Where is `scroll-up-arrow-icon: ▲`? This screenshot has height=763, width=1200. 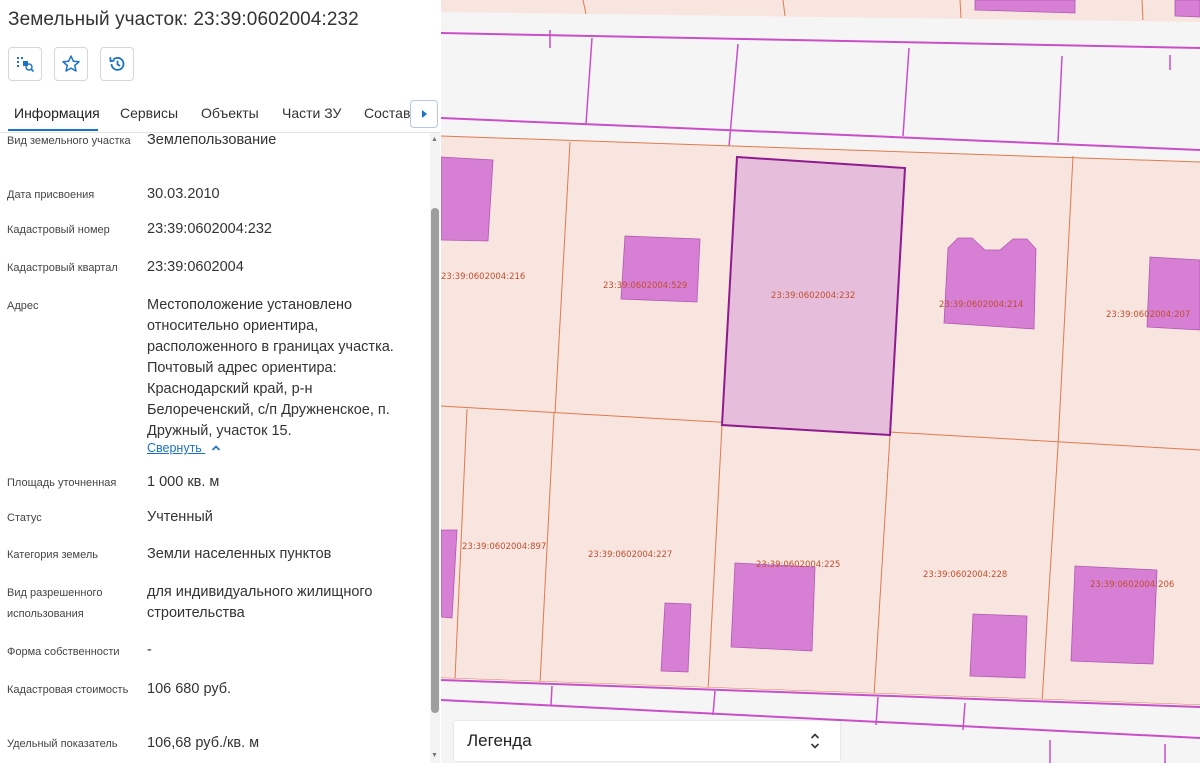 scroll-up-arrow-icon: ▲ is located at coordinates (434, 139).